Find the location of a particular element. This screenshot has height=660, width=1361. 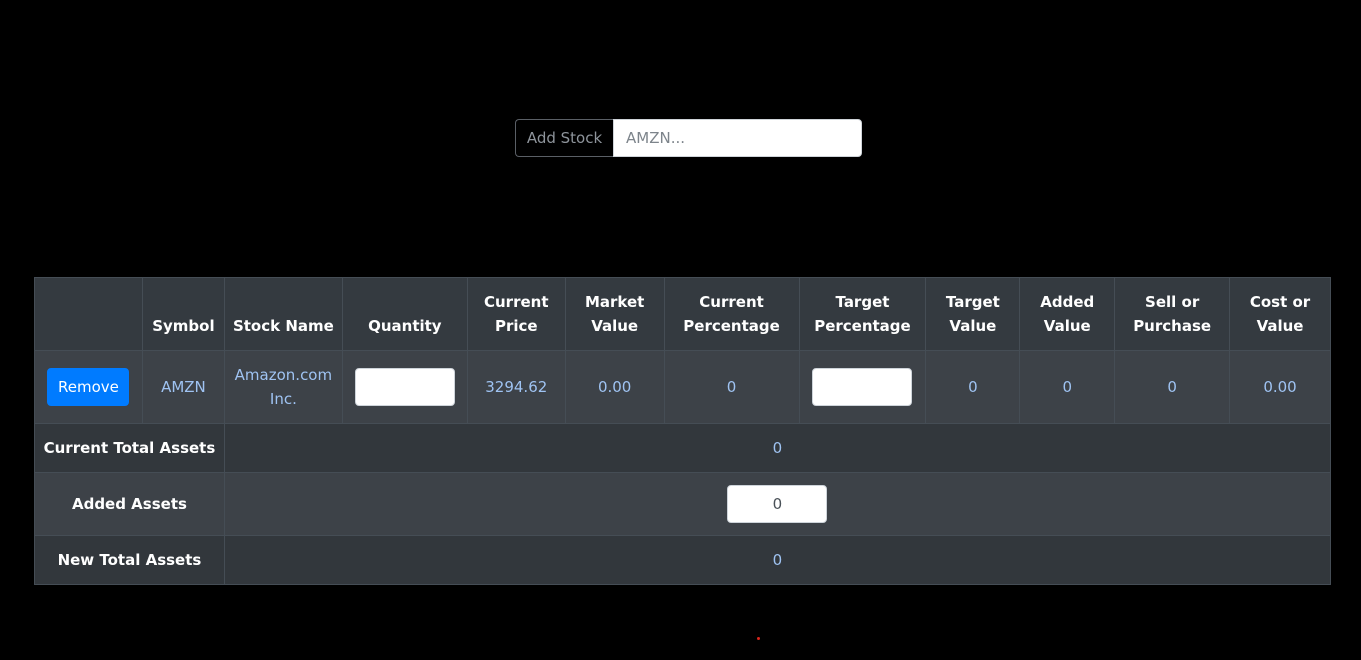

added-assets-row: Added Assets is located at coordinates (683, 504).